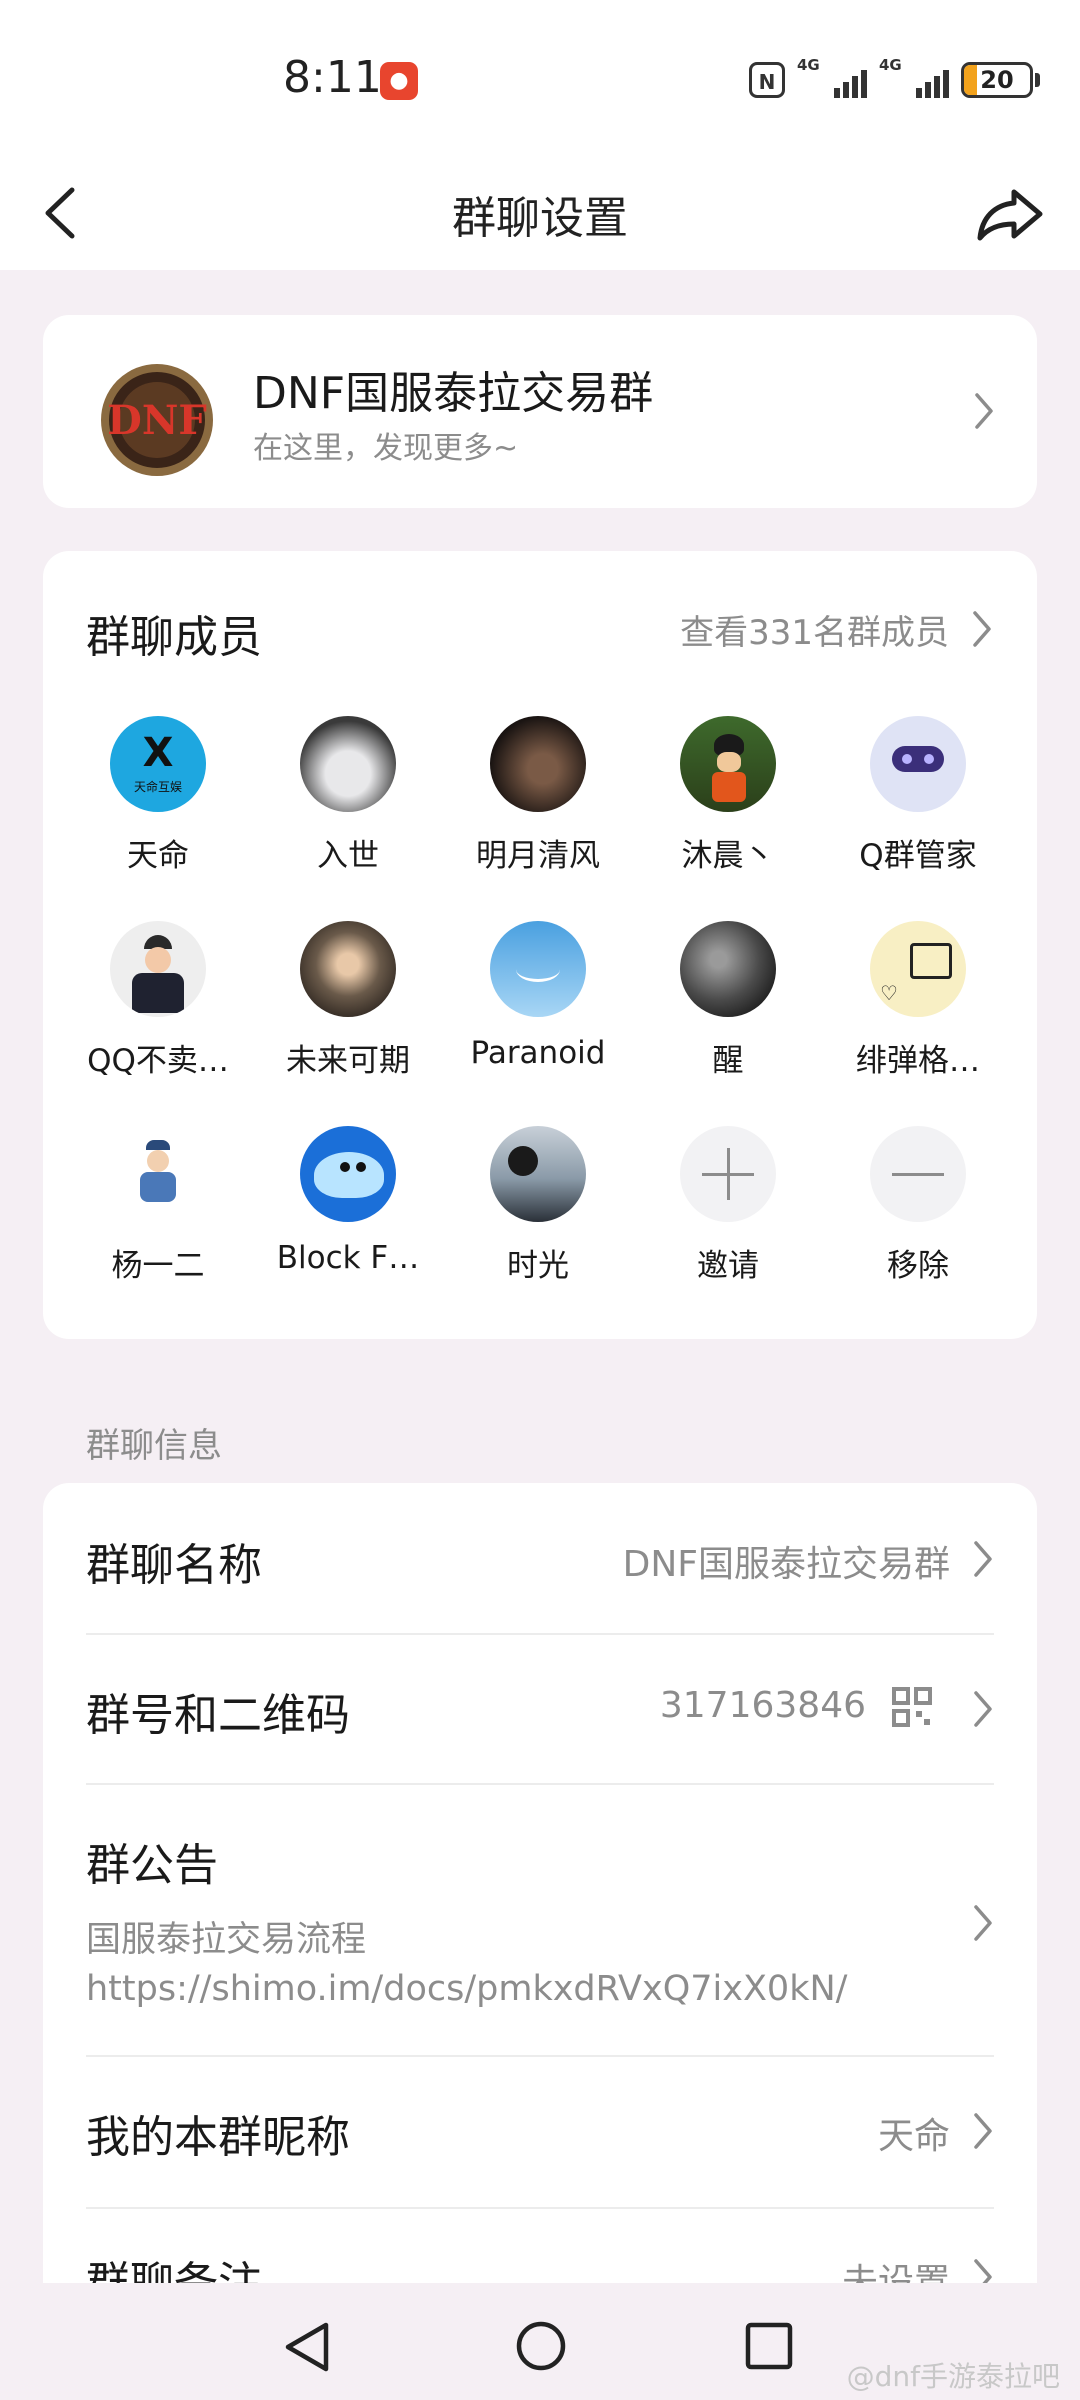 The height and width of the screenshot is (2400, 1080). What do you see at coordinates (762, 1705) in the screenshot?
I see `group-number-value: 317163846` at bounding box center [762, 1705].